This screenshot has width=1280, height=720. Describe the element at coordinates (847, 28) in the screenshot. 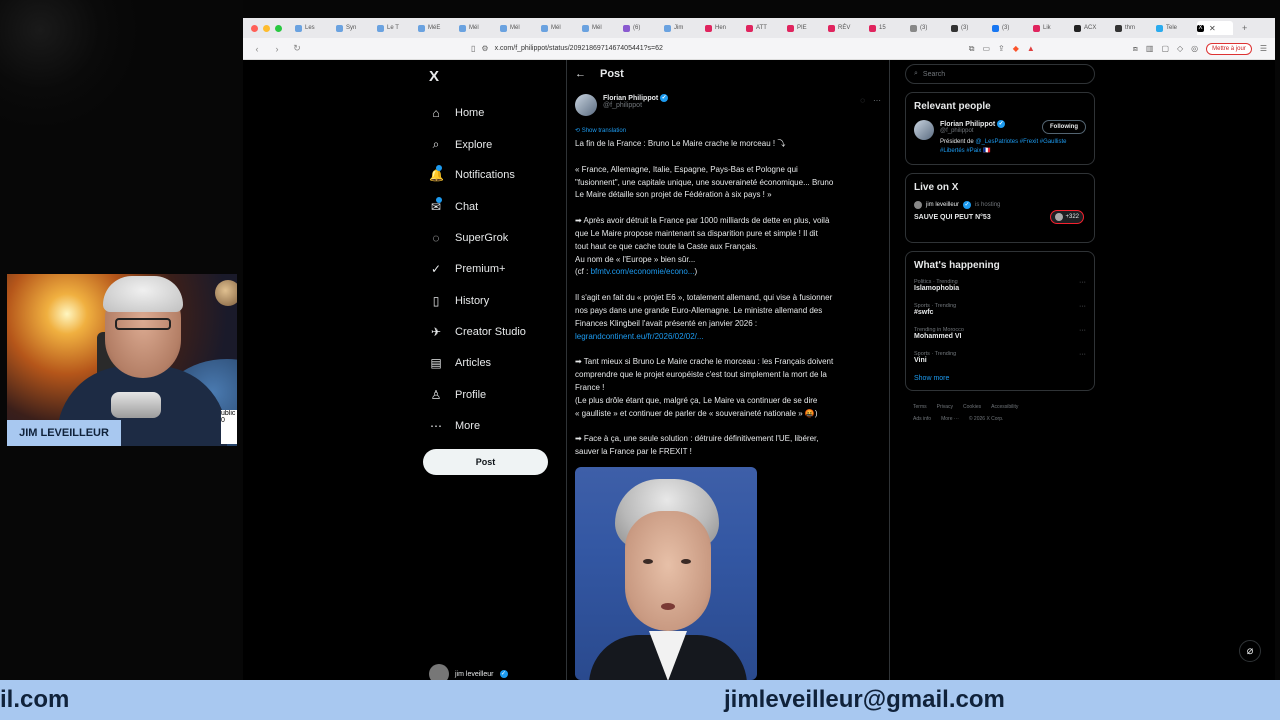

I see `browser-tab: RÉV` at that location.